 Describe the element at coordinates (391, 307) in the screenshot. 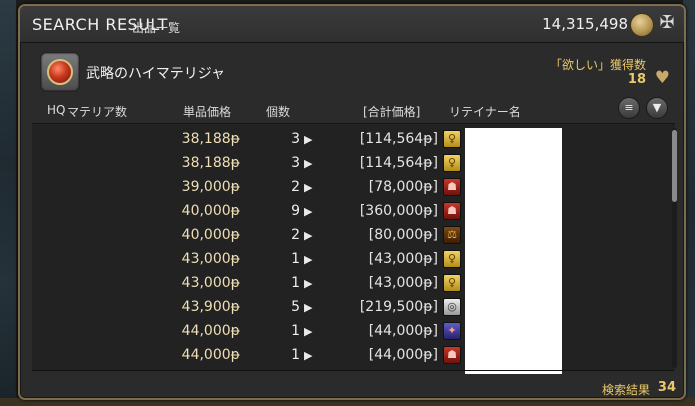

I see `total-price: [219,500` at that location.